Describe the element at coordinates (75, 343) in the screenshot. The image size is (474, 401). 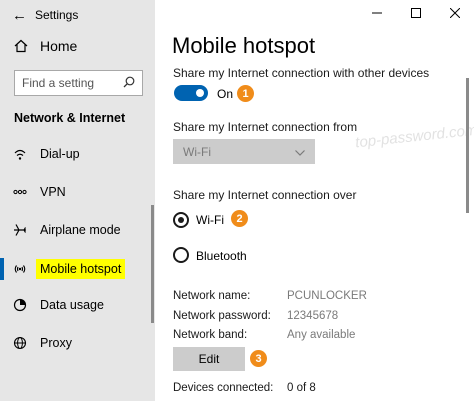
I see `sidebar-item-proxy: Proxy` at that location.